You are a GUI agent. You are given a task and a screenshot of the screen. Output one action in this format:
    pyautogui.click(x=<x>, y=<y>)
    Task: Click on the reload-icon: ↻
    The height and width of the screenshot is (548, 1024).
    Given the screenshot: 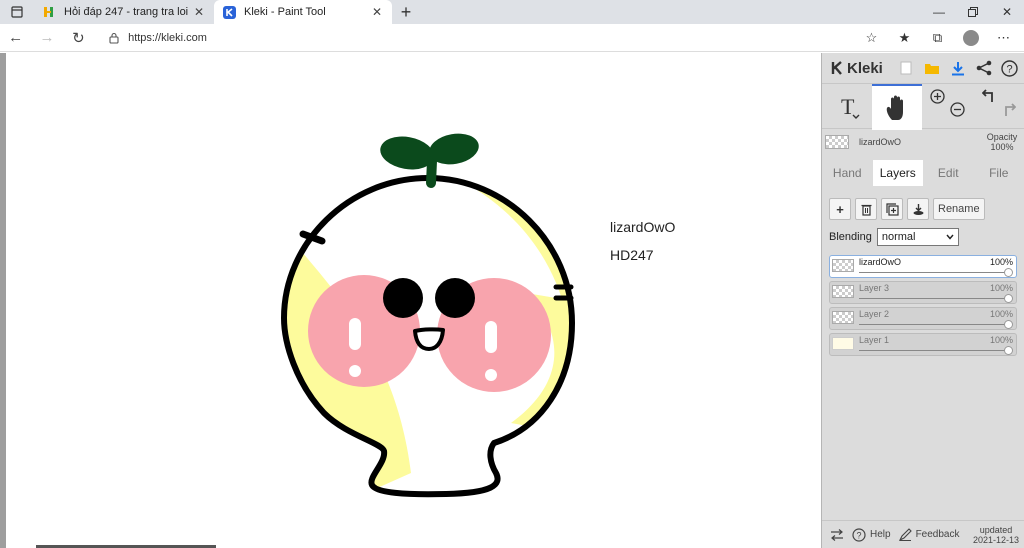 What is the action you would take?
    pyautogui.click(x=78, y=38)
    